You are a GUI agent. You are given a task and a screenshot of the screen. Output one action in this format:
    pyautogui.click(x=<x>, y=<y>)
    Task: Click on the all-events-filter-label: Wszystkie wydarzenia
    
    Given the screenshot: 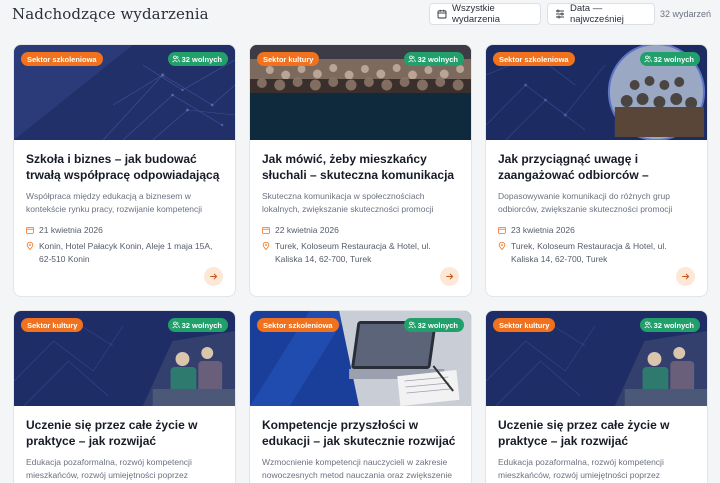 What is the action you would take?
    pyautogui.click(x=476, y=14)
    